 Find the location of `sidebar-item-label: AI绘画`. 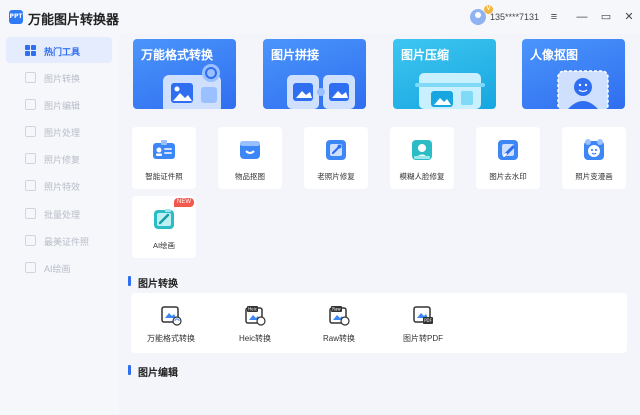

sidebar-item-label: AI绘画 is located at coordinates (57, 269).